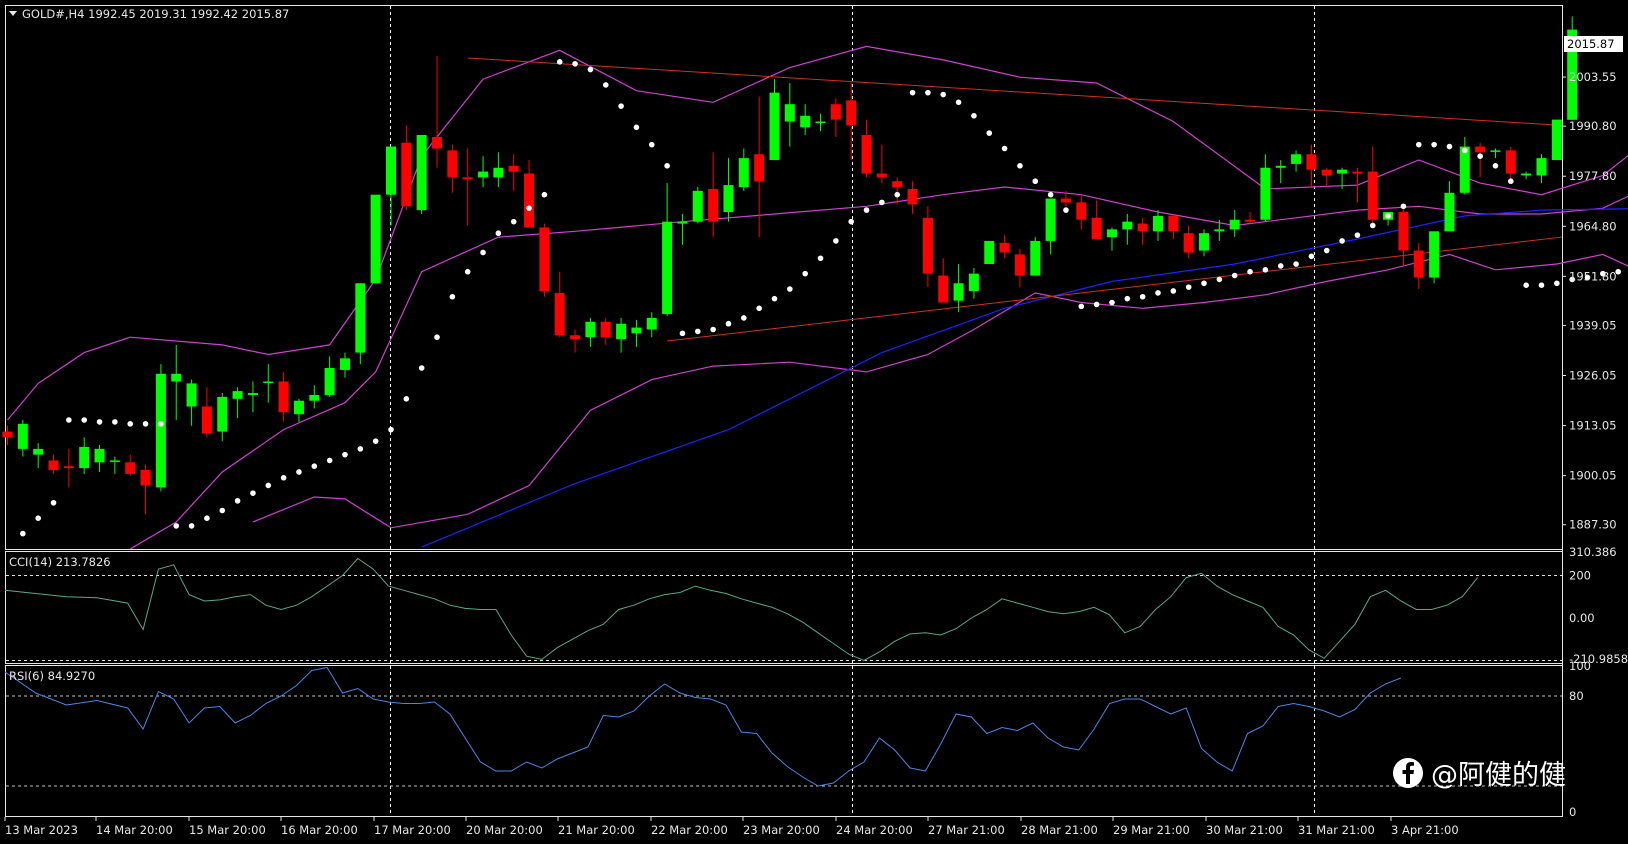 This screenshot has width=1628, height=844. I want to click on time-label: 14 Mar 20:00, so click(134, 830).